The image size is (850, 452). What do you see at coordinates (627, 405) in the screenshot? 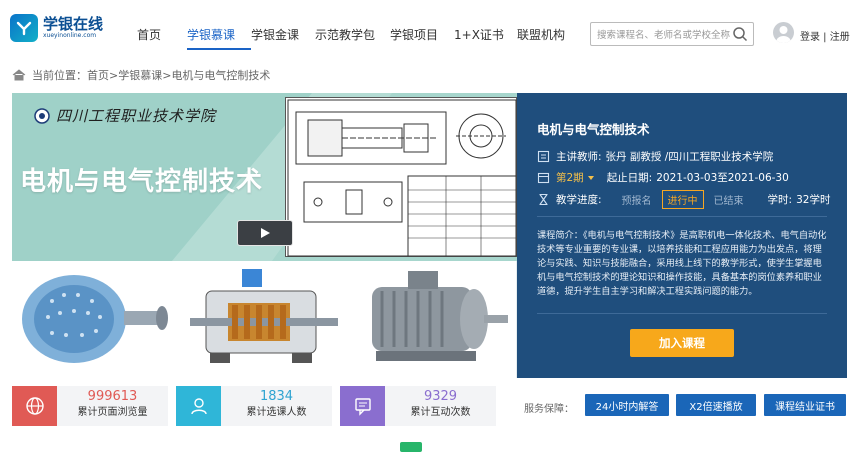
I see `service-24h-answer: 24小时内解答` at bounding box center [627, 405].